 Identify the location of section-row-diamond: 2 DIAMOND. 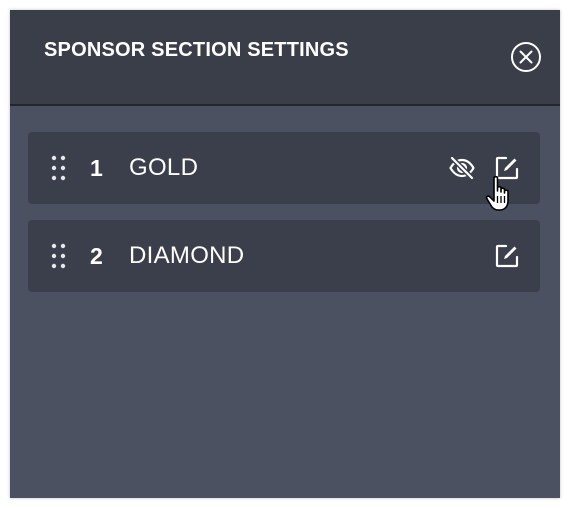
(284, 256).